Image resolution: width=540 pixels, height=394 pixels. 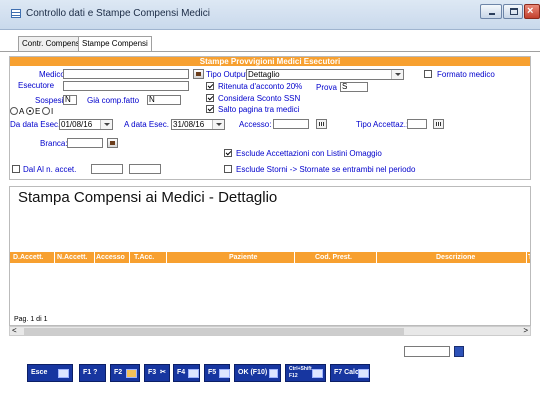 I want to click on sconto-ssn-checkbox, so click(x=210, y=98).